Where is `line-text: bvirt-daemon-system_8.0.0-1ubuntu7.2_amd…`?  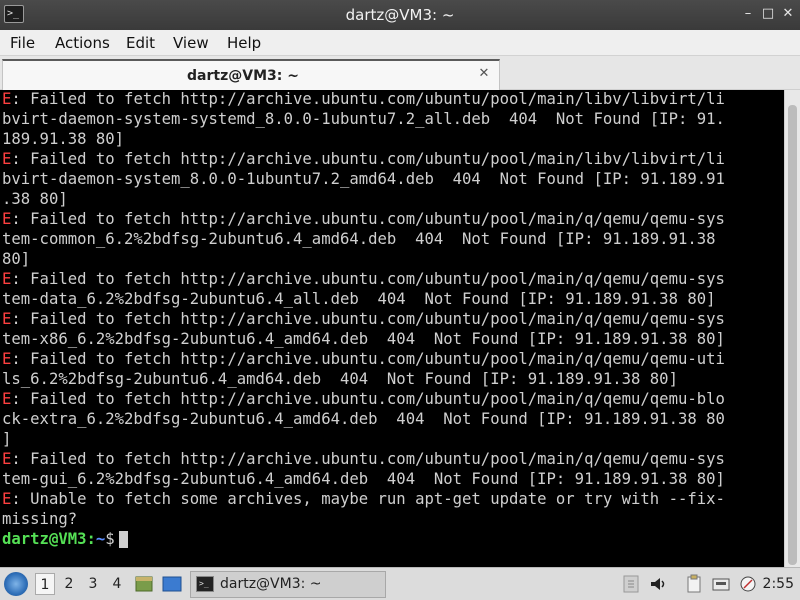
line-text: bvirt-daemon-system_8.0.0-1ubuntu7.2_amd… is located at coordinates (363, 179).